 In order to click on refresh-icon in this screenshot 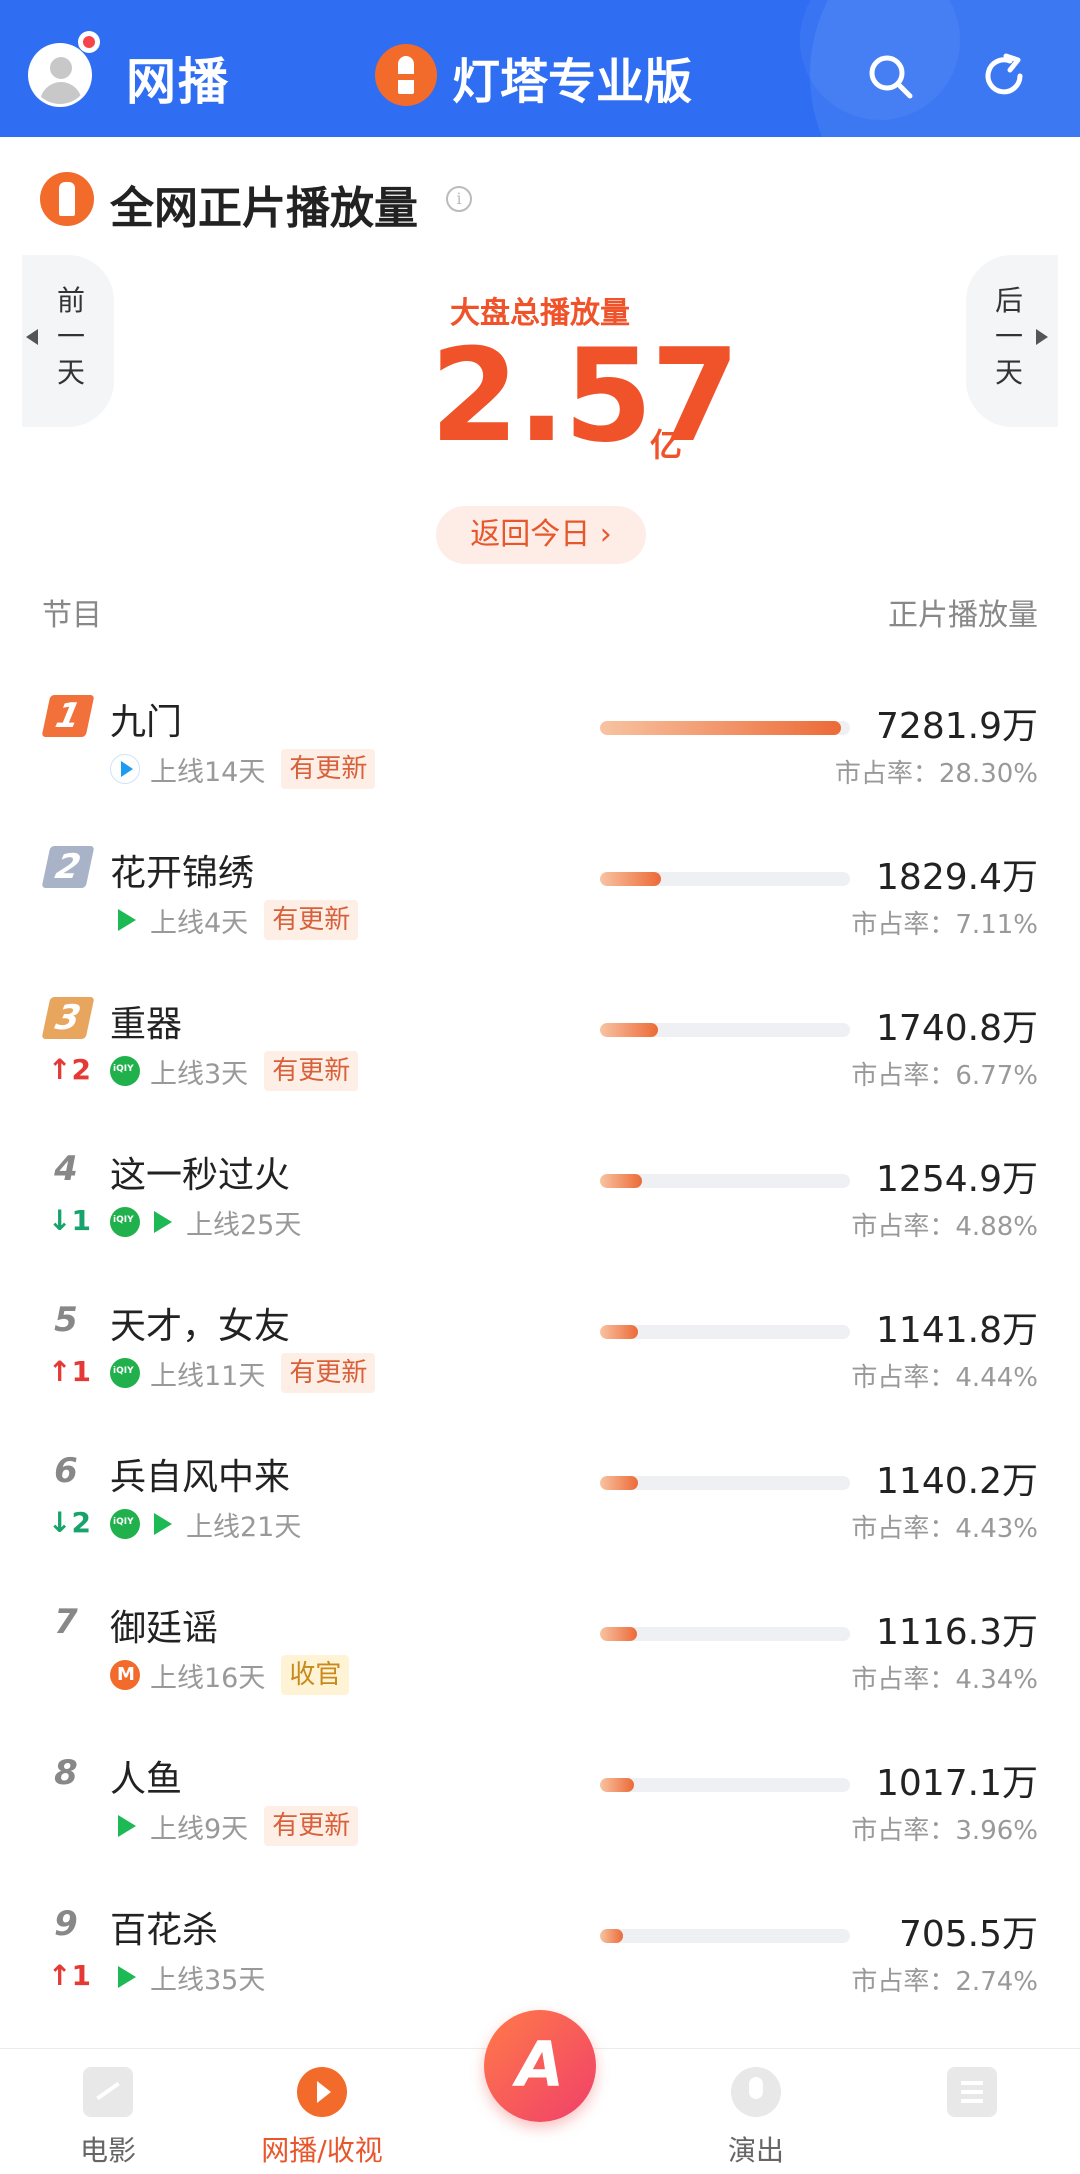, I will do `click(1004, 76)`.